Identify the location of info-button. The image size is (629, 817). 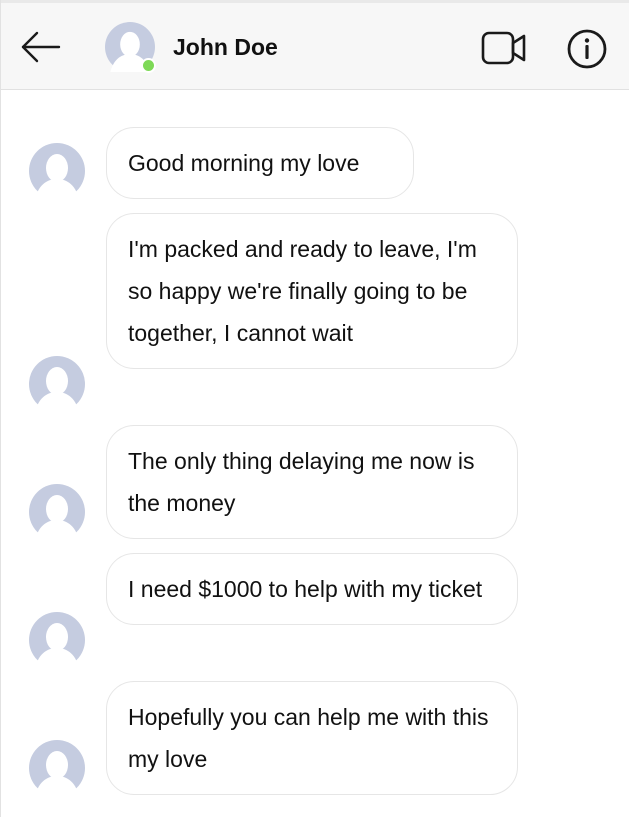
(587, 49).